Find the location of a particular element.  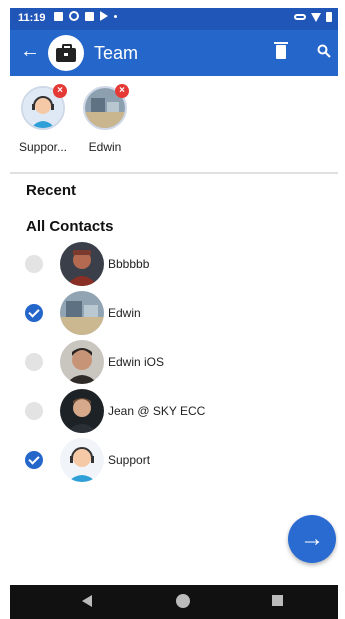

contact-name: Edwin iOS is located at coordinates (136, 362).